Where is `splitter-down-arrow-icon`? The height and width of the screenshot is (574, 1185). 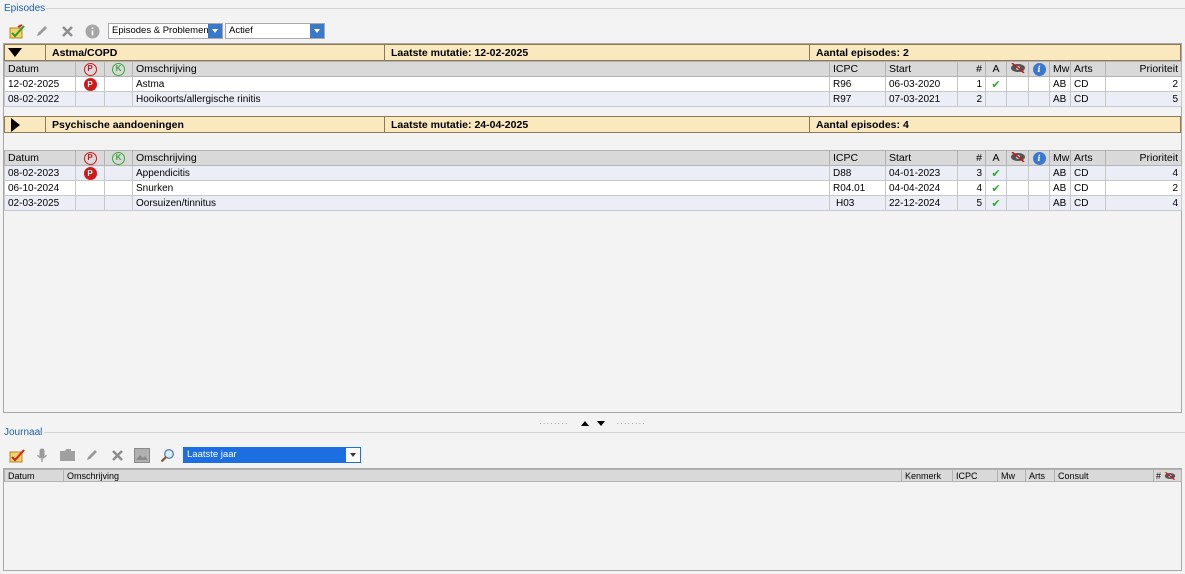
splitter-down-arrow-icon is located at coordinates (600, 423).